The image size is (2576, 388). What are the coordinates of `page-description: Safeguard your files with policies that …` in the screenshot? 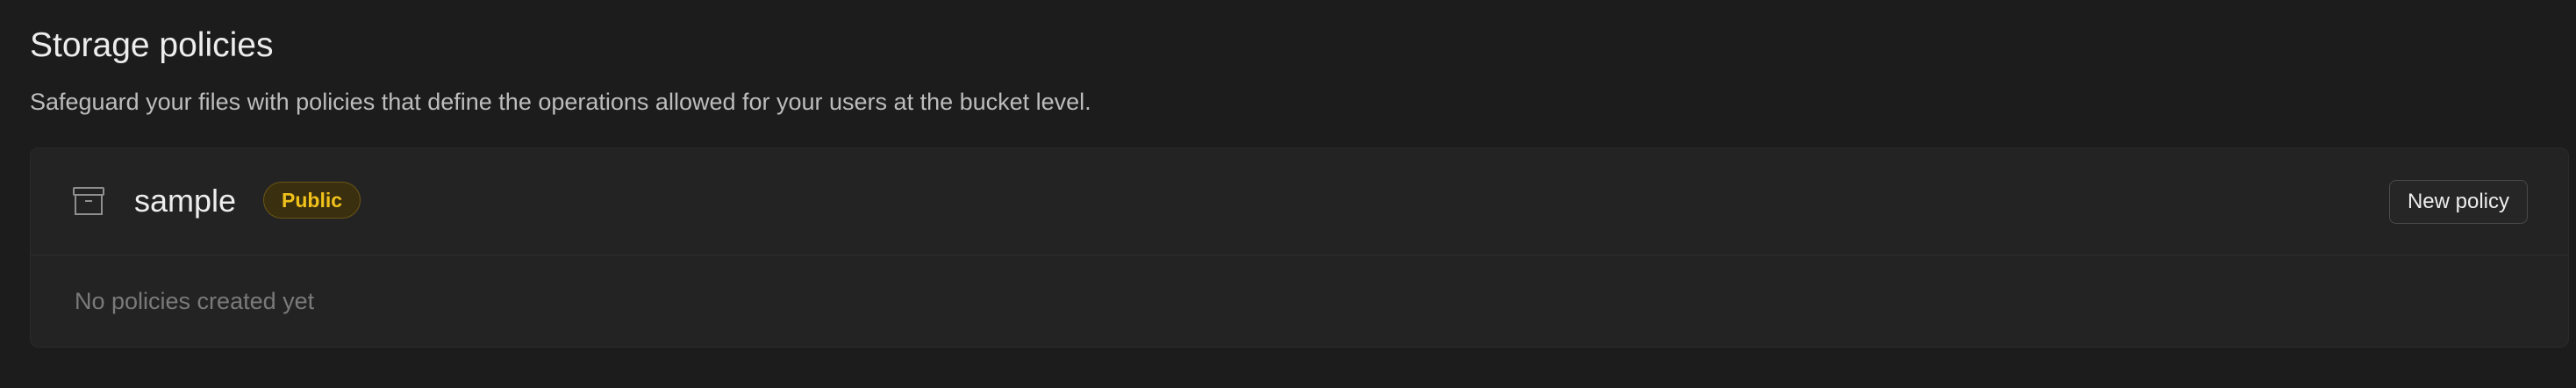 It's located at (560, 102).